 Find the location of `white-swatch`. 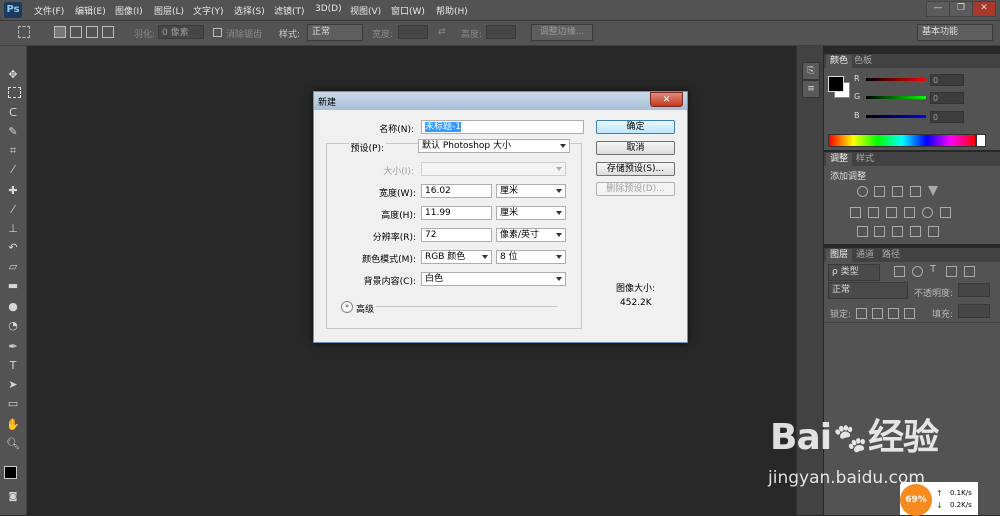

white-swatch is located at coordinates (981, 140).